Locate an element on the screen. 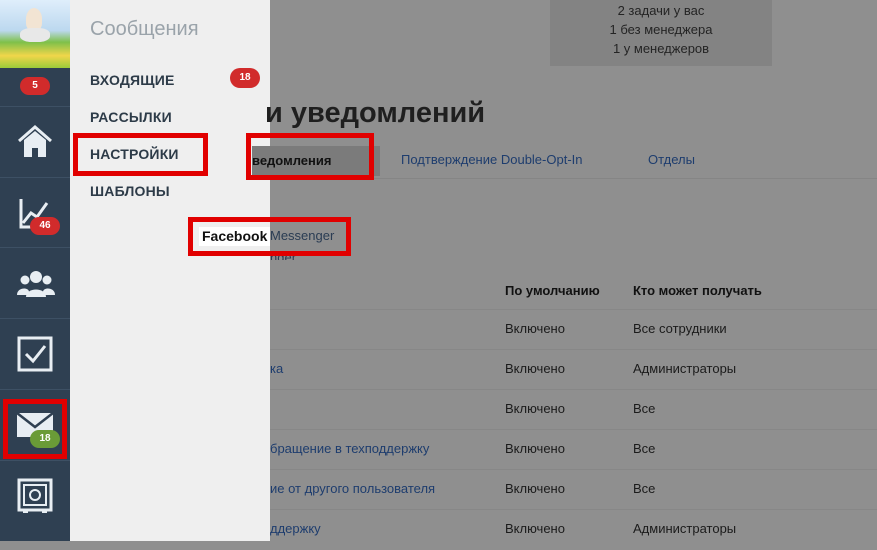  table-row: бращение в техподдержку Включено Все is located at coordinates (573, 449).